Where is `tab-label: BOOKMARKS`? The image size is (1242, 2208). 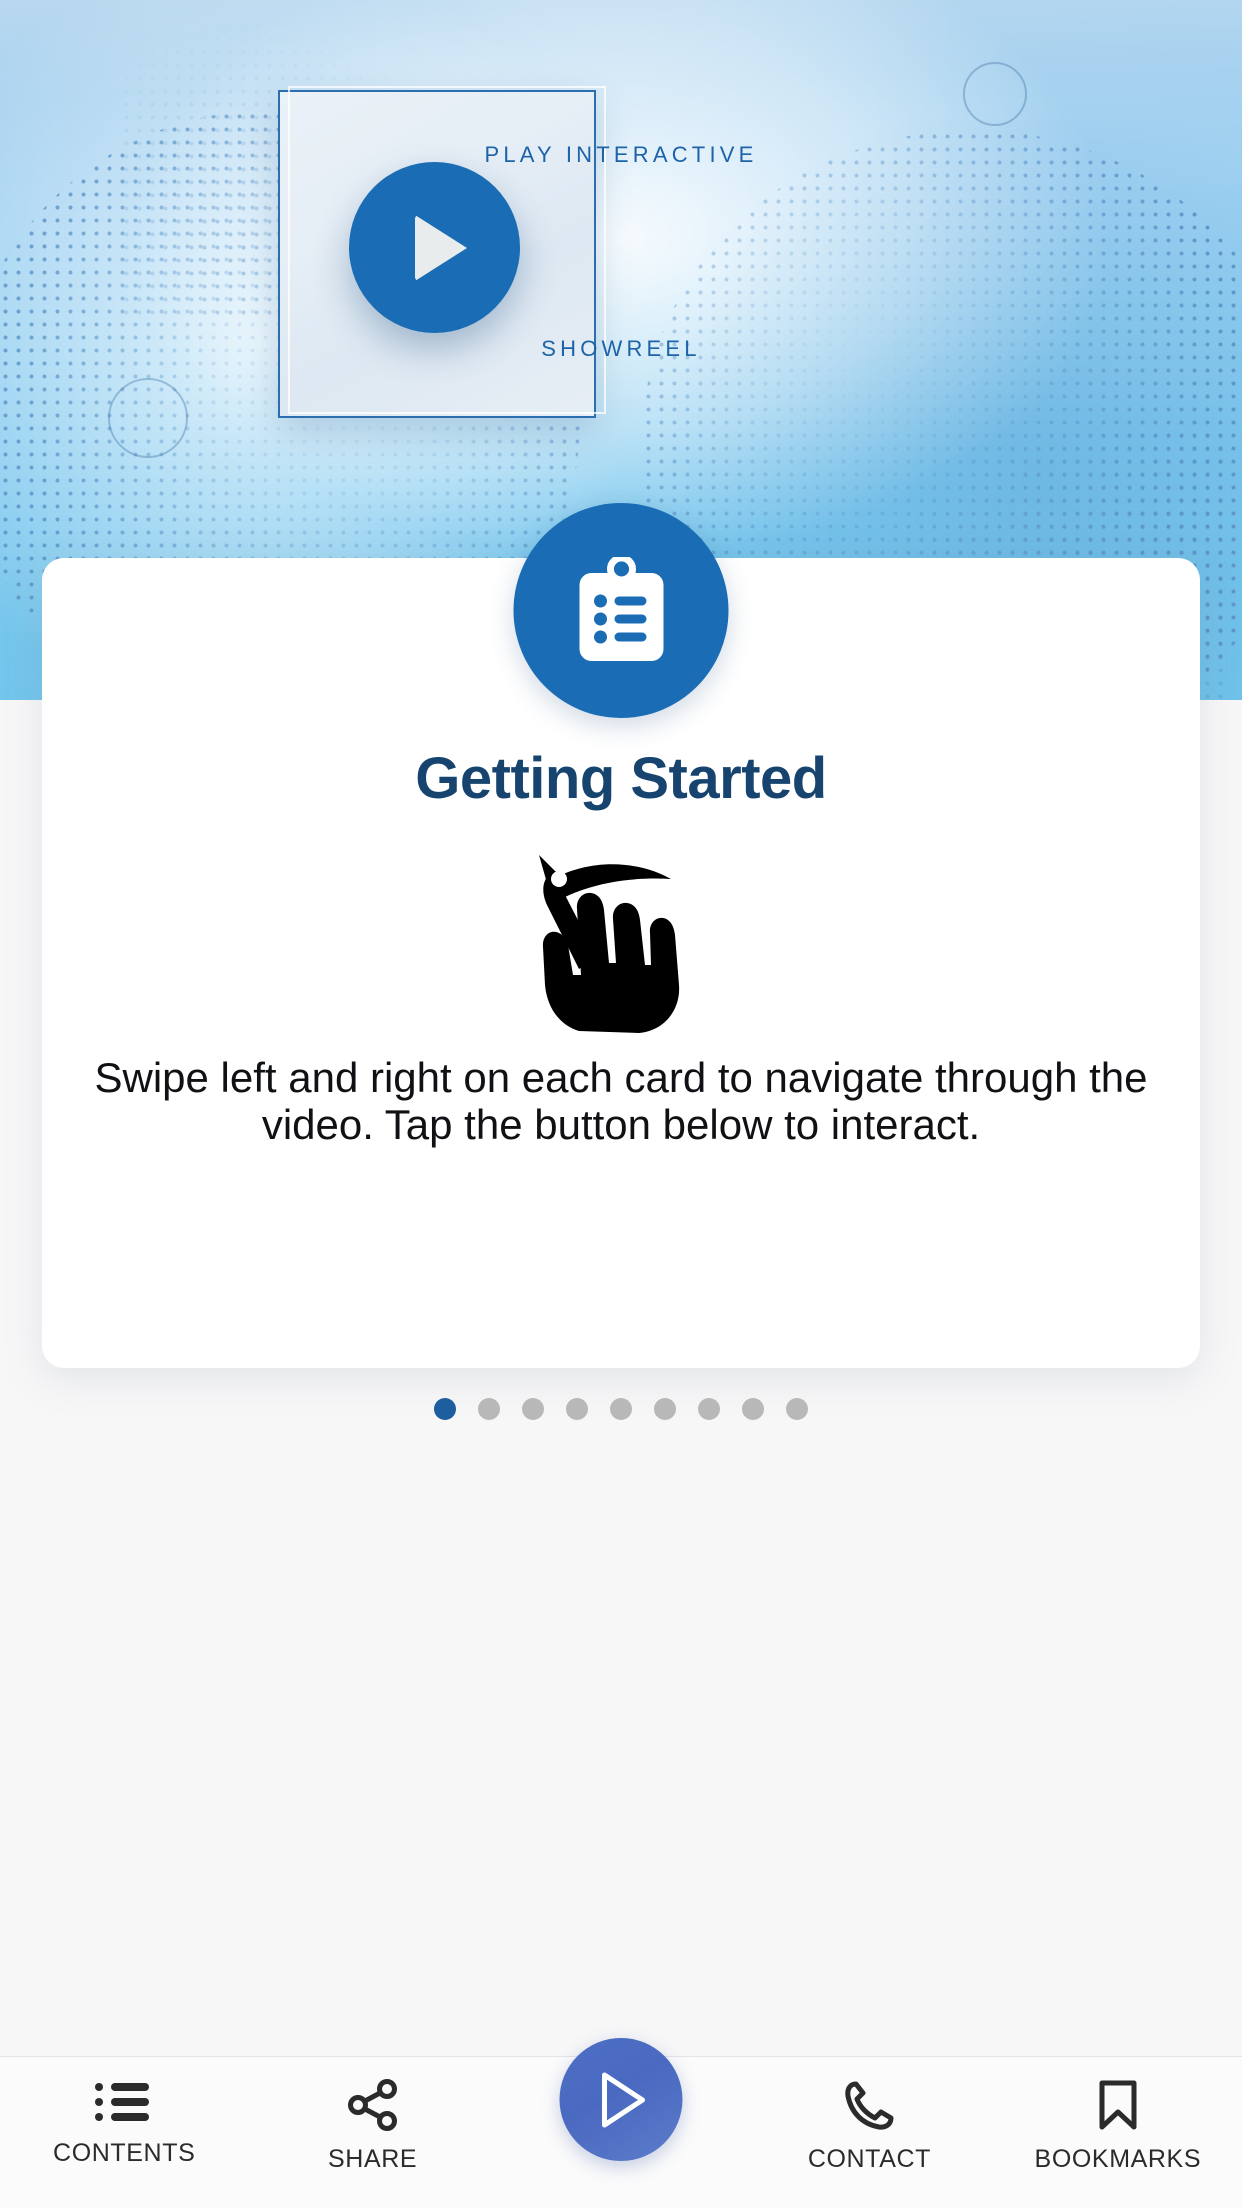 tab-label: BOOKMARKS is located at coordinates (1118, 2159).